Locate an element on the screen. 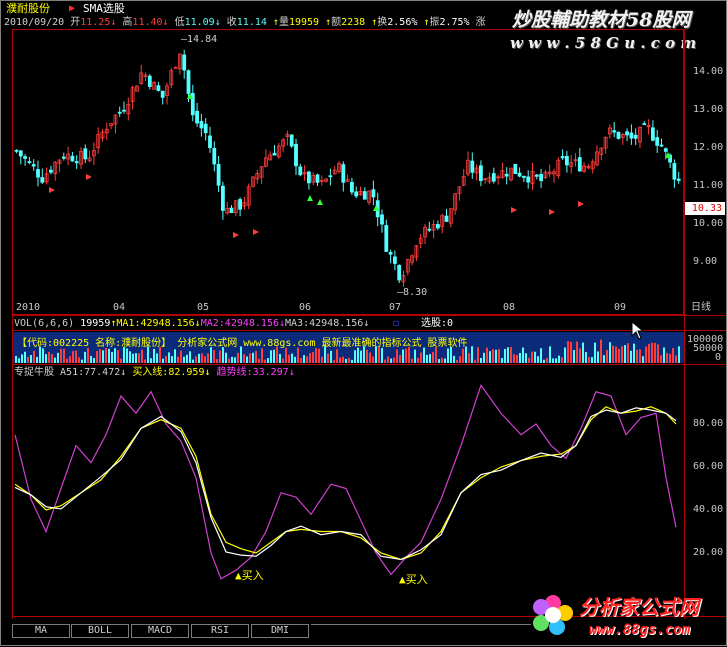 The image size is (727, 647). watermark-bottom-title: 分析家公式网 is located at coordinates (639, 607).